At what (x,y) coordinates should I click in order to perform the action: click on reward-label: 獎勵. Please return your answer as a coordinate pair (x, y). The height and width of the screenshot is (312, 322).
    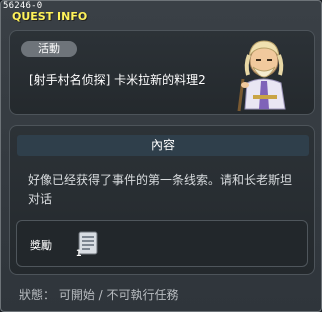
    Looking at the image, I should click on (41, 245).